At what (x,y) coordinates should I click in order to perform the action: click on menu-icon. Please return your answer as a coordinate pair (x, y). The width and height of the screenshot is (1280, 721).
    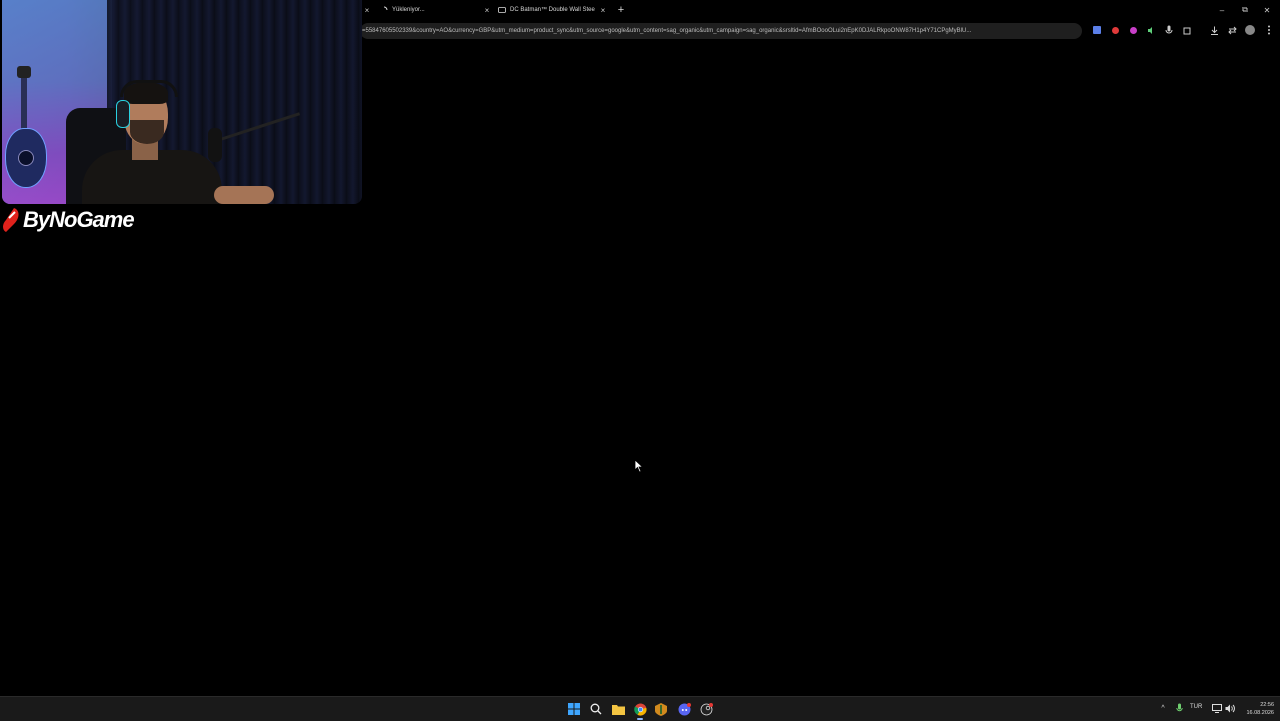
    Looking at the image, I should click on (1269, 30).